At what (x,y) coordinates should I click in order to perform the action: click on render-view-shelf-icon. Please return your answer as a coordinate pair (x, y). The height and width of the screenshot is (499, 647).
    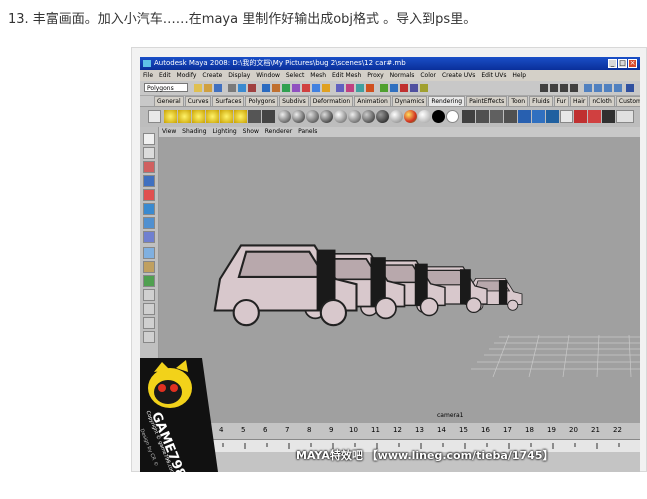
    Looking at the image, I should click on (468, 116).